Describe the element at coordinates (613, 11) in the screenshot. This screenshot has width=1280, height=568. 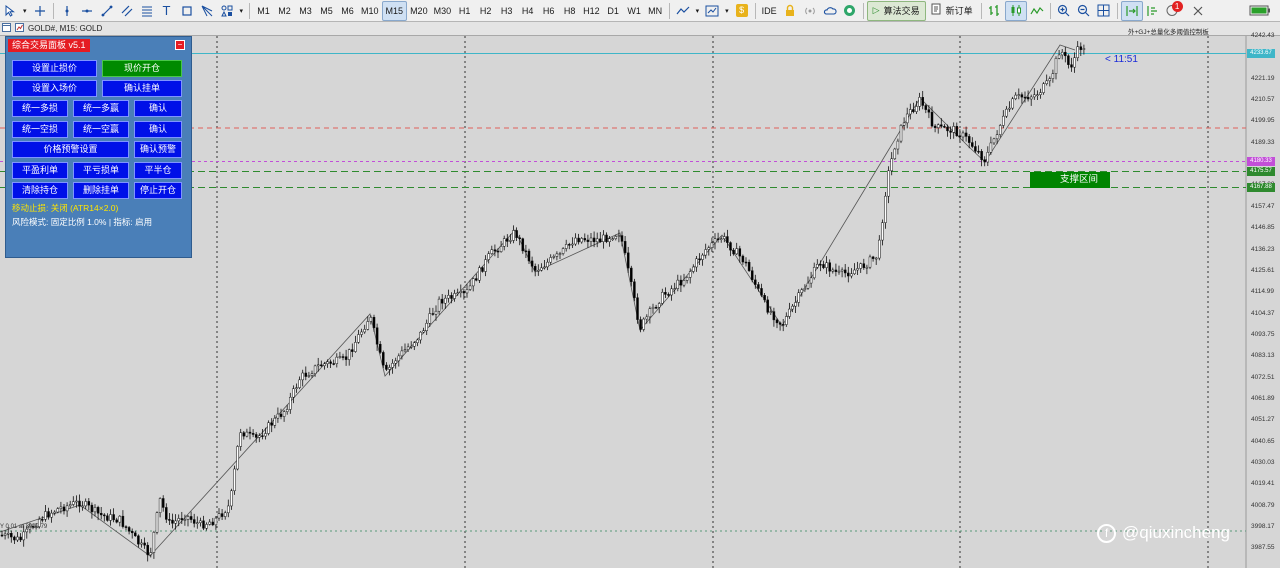
I see `timeframe-d1: D1` at that location.